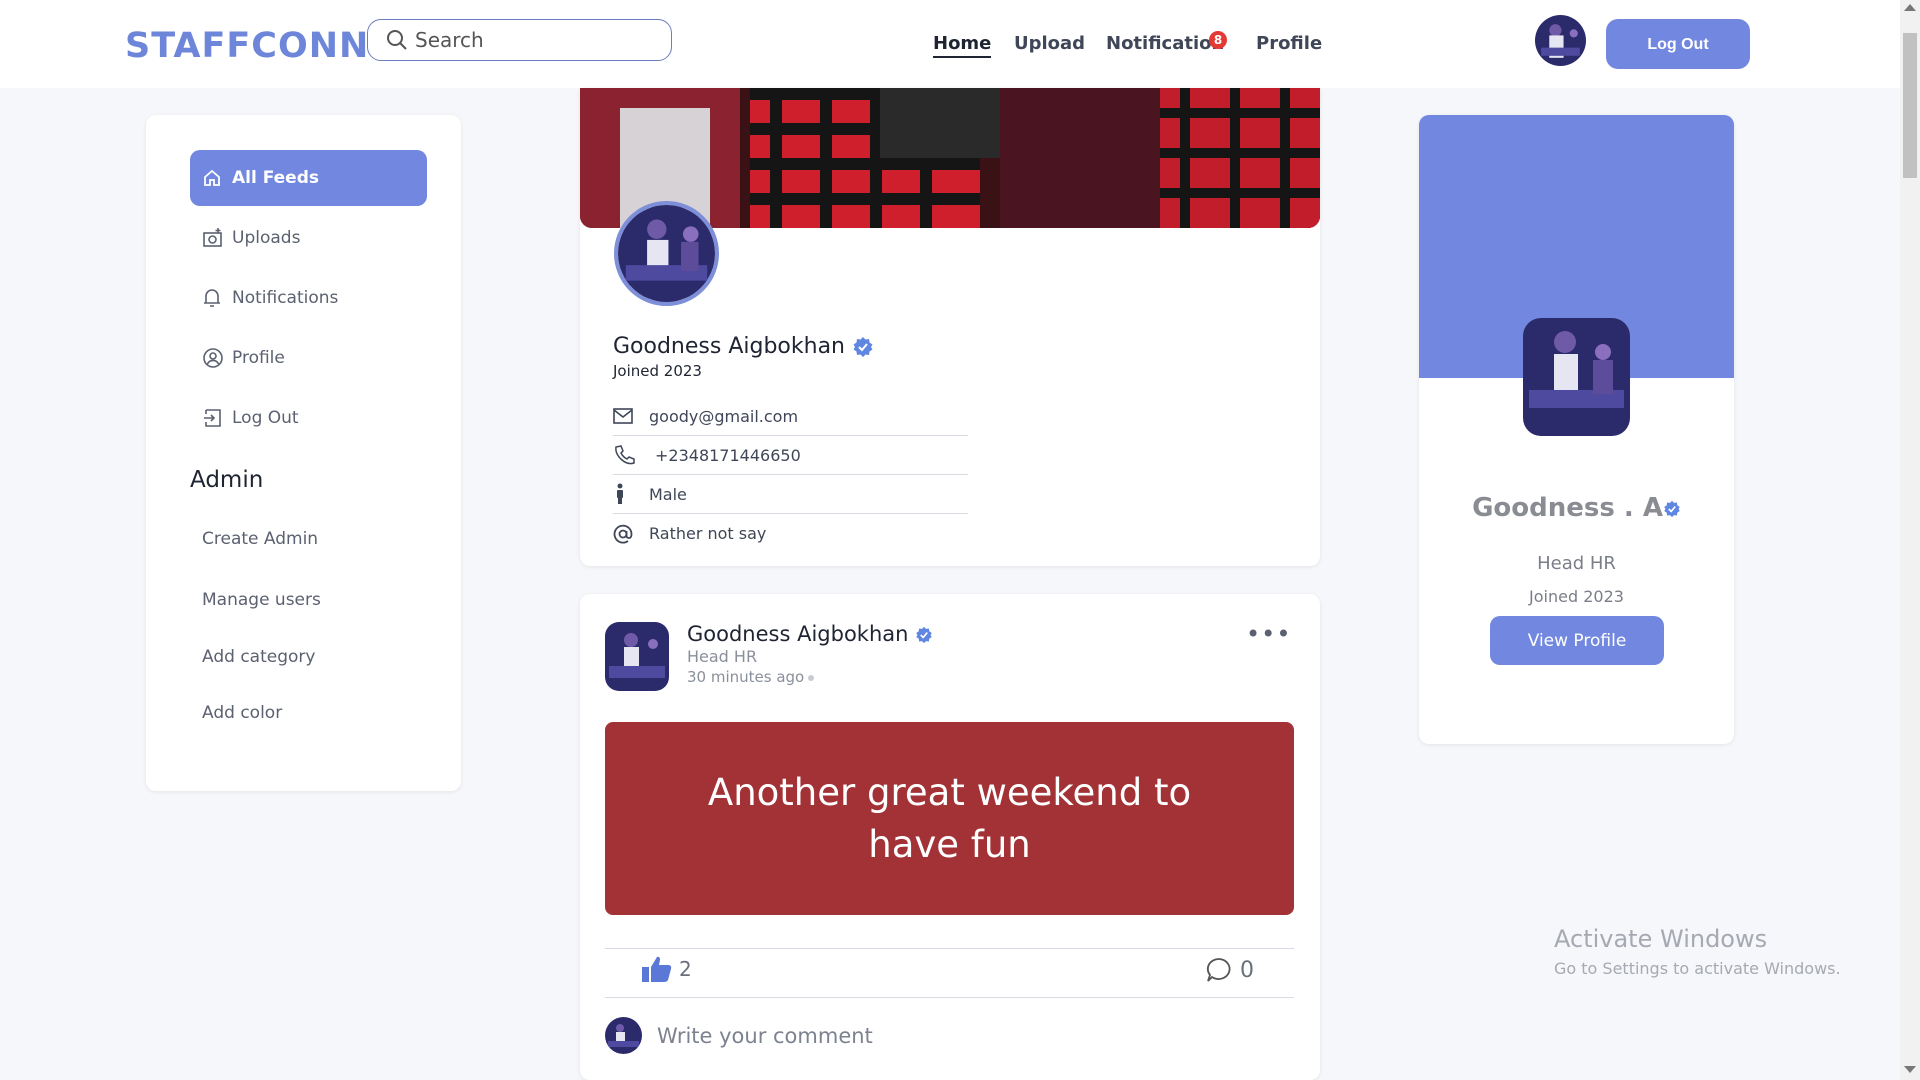  I want to click on profile-joined: Joined 2023, so click(657, 371).